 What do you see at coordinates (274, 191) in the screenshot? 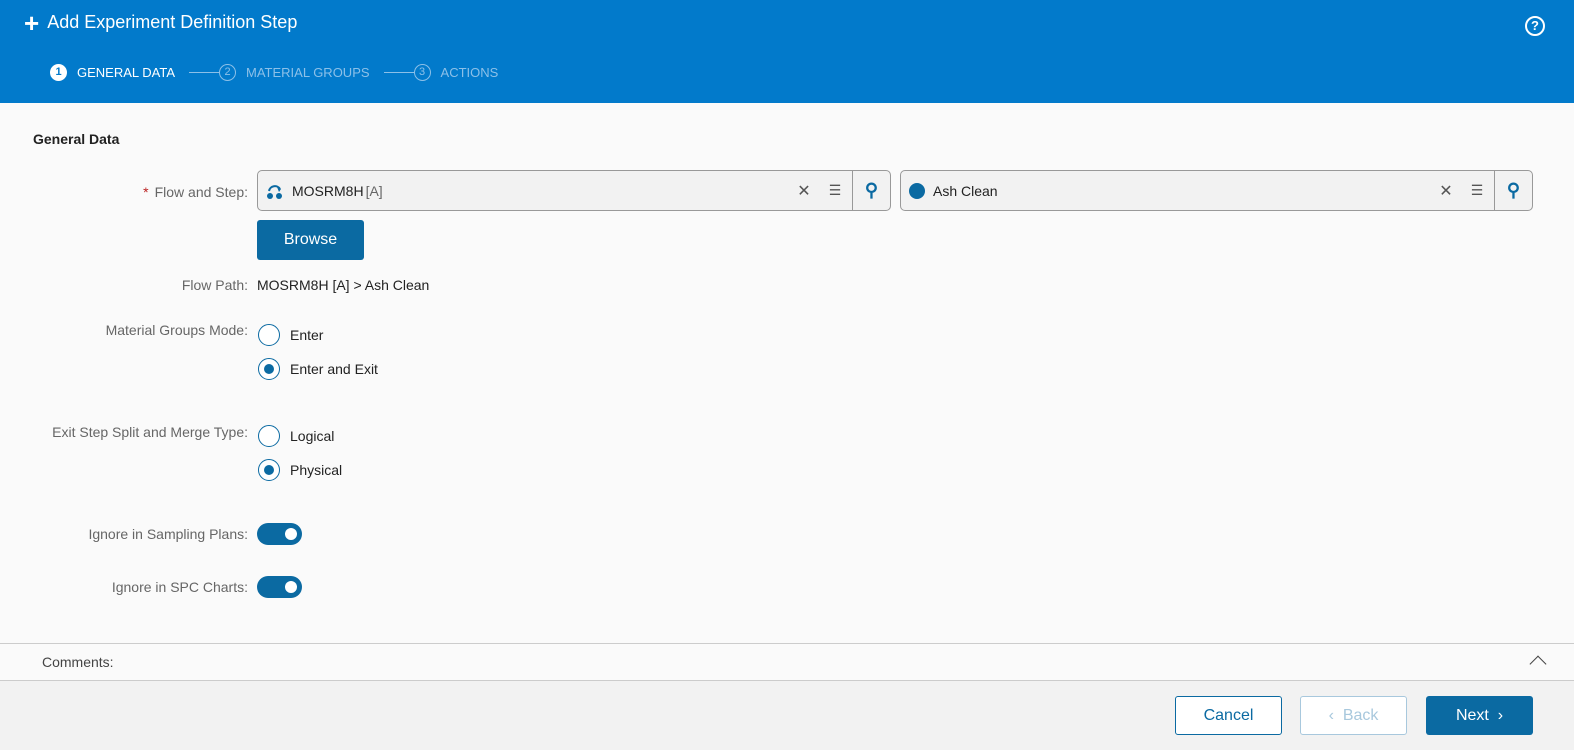
I see `flow-icon` at bounding box center [274, 191].